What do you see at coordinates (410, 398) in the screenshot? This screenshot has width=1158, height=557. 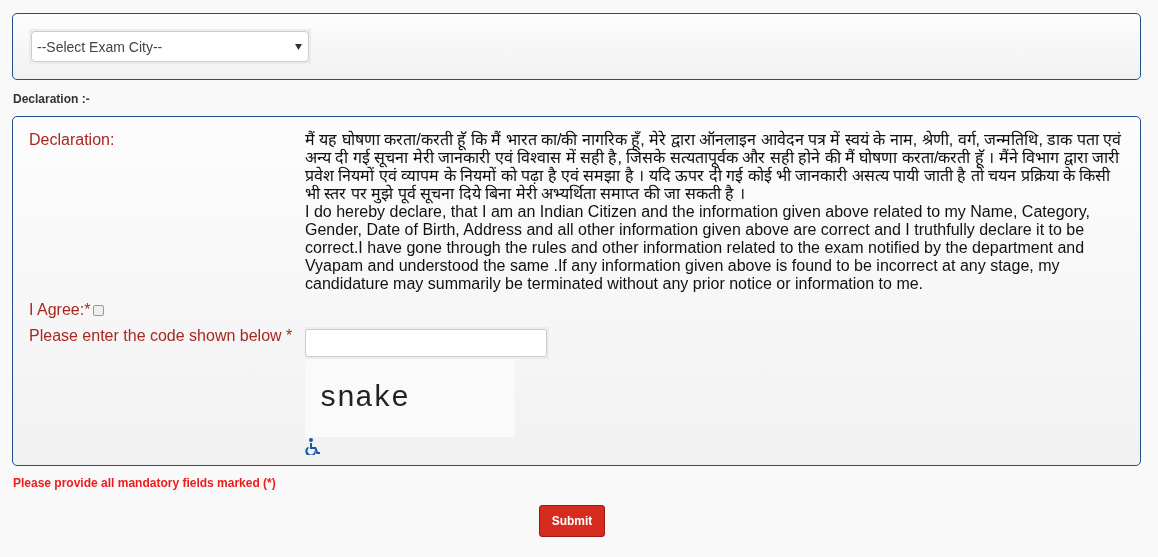 I see `captcha-image: snake` at bounding box center [410, 398].